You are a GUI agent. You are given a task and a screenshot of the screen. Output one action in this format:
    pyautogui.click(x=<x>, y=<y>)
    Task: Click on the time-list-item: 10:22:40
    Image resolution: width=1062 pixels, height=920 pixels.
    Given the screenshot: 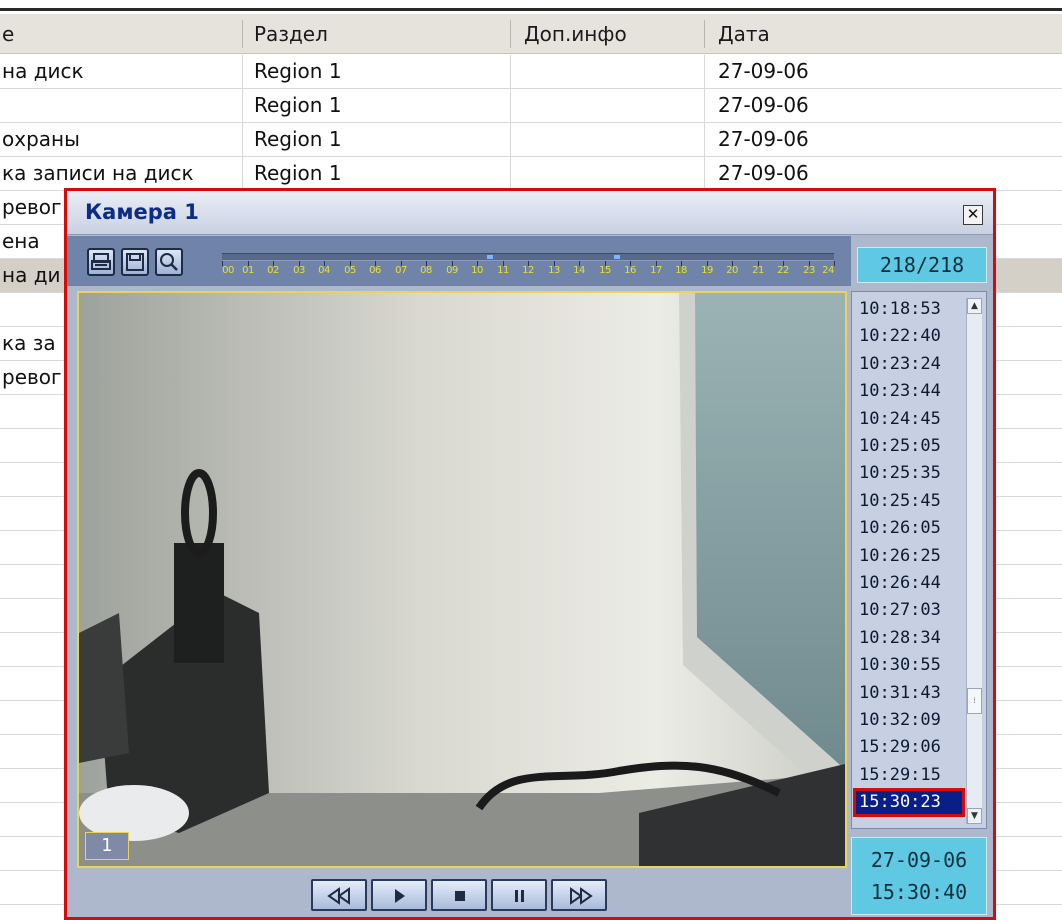 What is the action you would take?
    pyautogui.click(x=909, y=336)
    